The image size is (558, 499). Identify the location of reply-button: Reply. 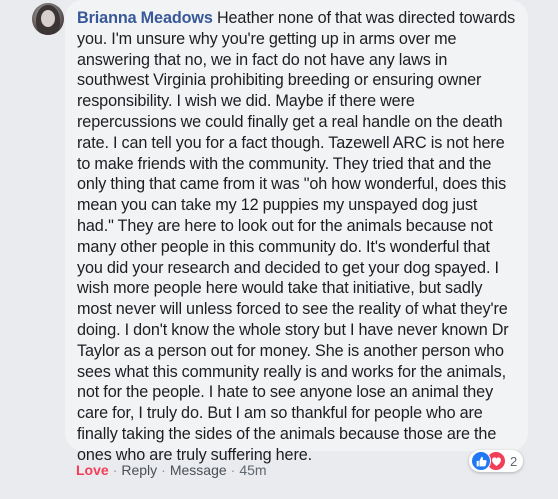
(139, 470).